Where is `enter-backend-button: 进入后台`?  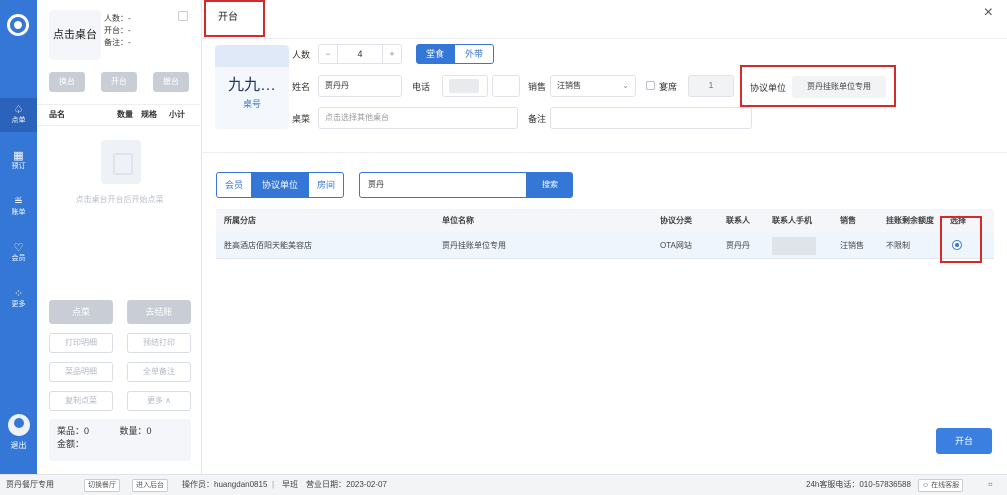 enter-backend-button: 进入后台 is located at coordinates (150, 485).